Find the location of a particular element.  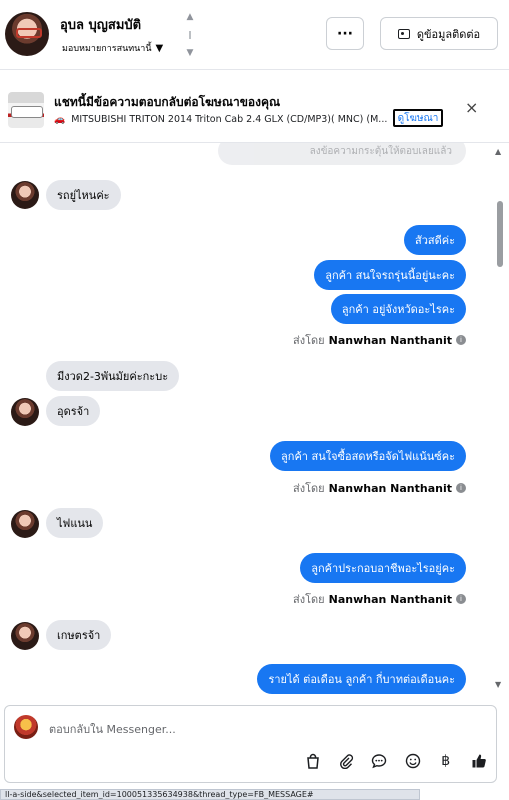

view-contact-button: ดูข้อมูลติดต่อ is located at coordinates (439, 33).